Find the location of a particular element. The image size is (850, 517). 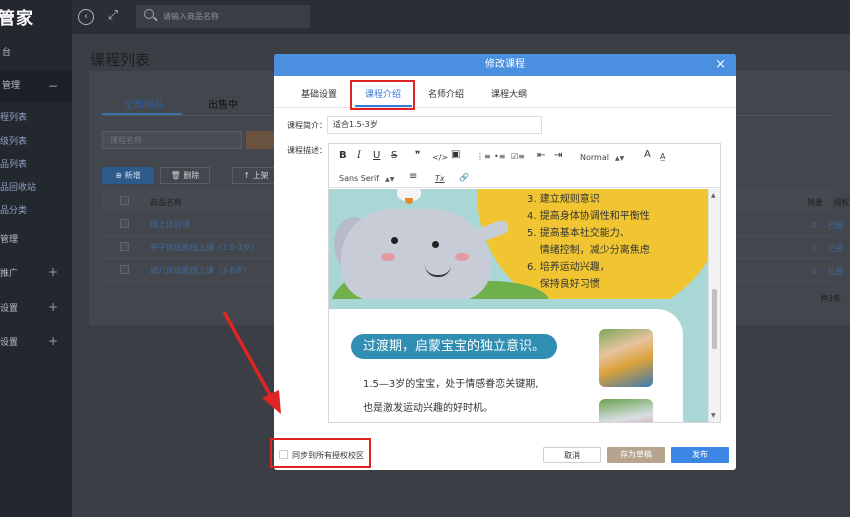

select-all-checkbox is located at coordinates (124, 200).